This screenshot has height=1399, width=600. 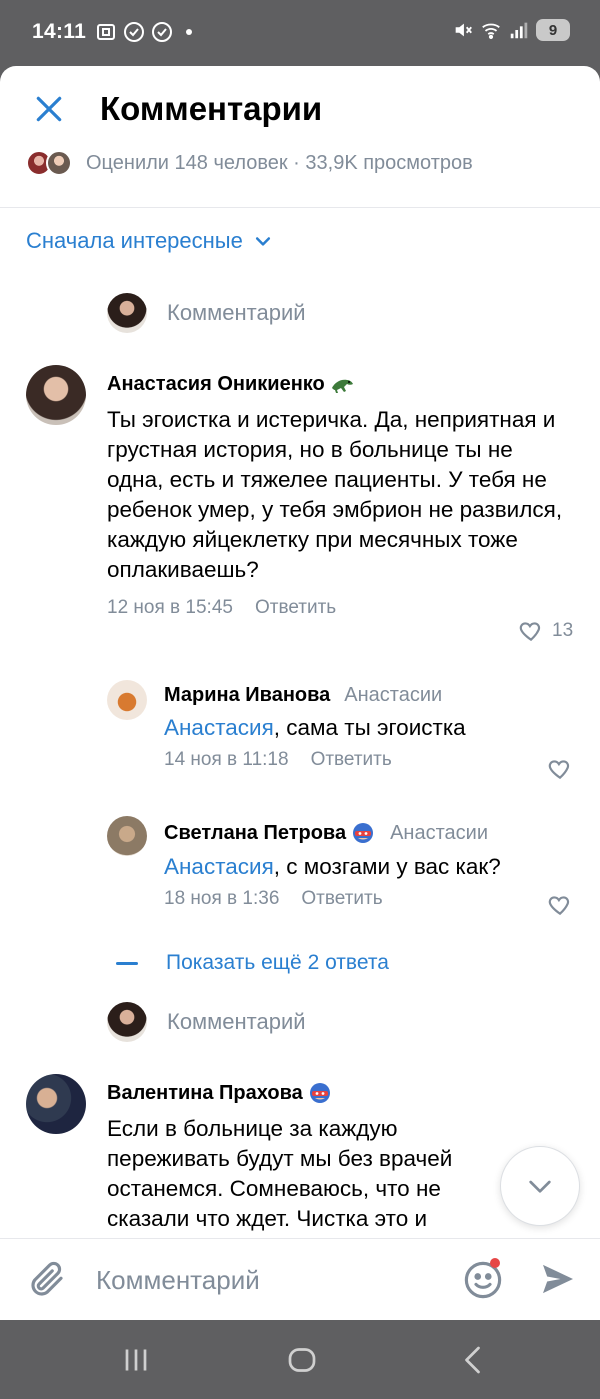 What do you see at coordinates (47, 1280) in the screenshot?
I see `paperclip-icon` at bounding box center [47, 1280].